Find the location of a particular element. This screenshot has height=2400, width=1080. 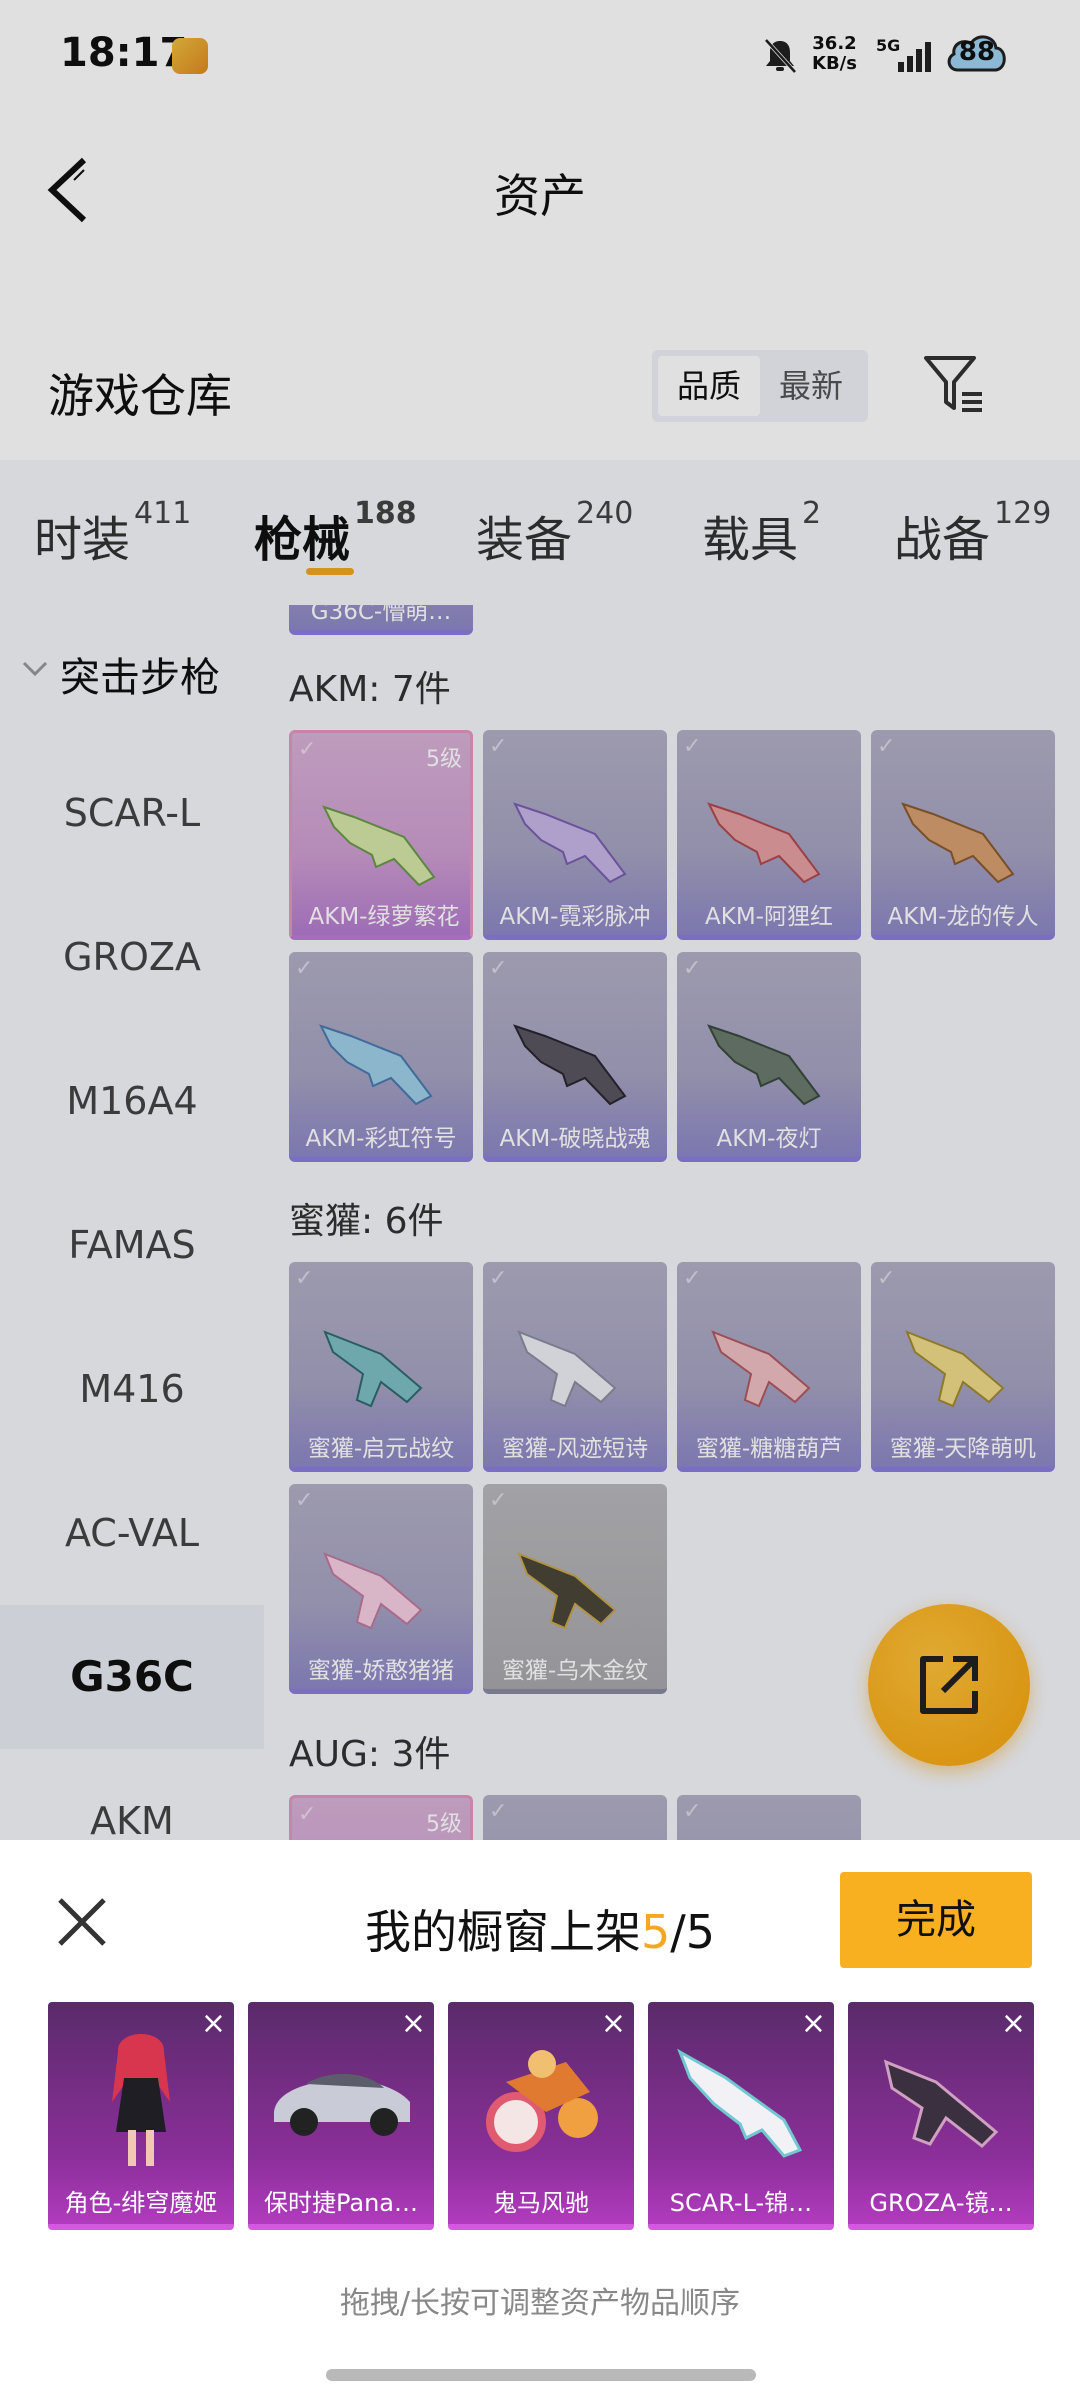

page-title: 资产 is located at coordinates (540, 196).